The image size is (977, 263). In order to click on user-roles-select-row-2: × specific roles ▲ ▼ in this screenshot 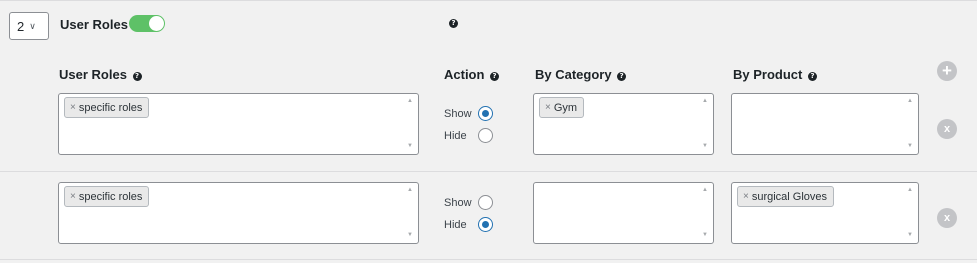, I will do `click(238, 213)`.